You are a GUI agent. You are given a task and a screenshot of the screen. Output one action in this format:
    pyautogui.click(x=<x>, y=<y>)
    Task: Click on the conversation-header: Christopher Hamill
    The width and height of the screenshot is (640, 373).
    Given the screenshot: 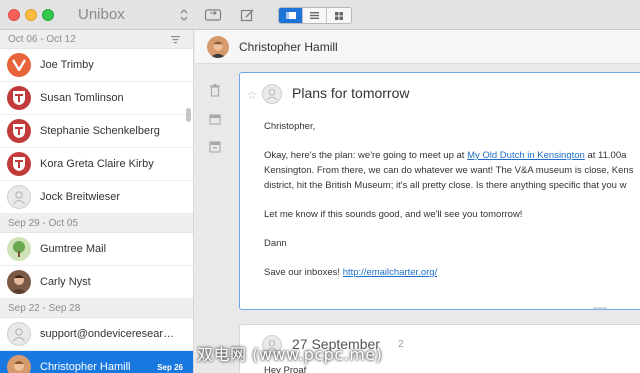 What is the action you would take?
    pyautogui.click(x=417, y=47)
    